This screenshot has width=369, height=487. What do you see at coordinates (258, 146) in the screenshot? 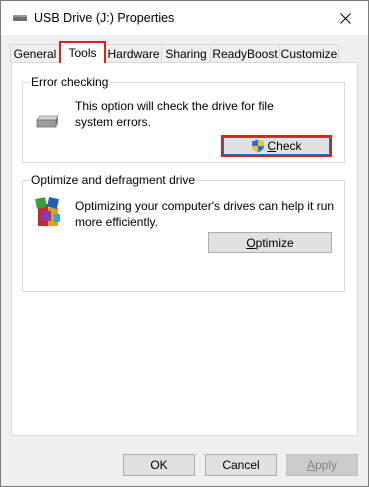
I see `uac-shield-icon` at bounding box center [258, 146].